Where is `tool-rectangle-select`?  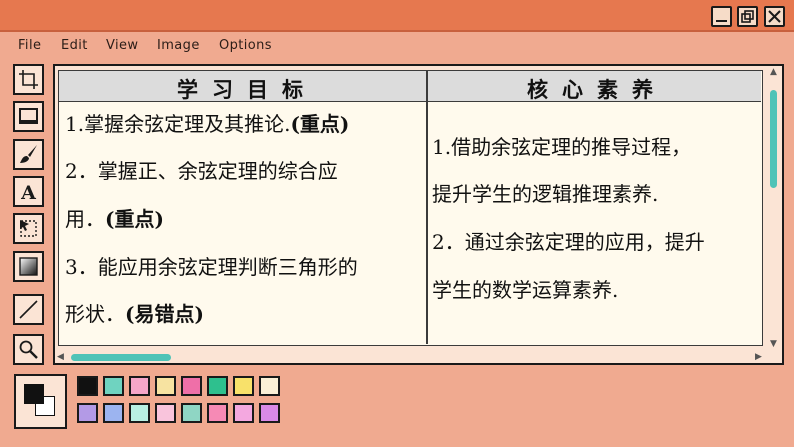
tool-rectangle-select is located at coordinates (28, 116).